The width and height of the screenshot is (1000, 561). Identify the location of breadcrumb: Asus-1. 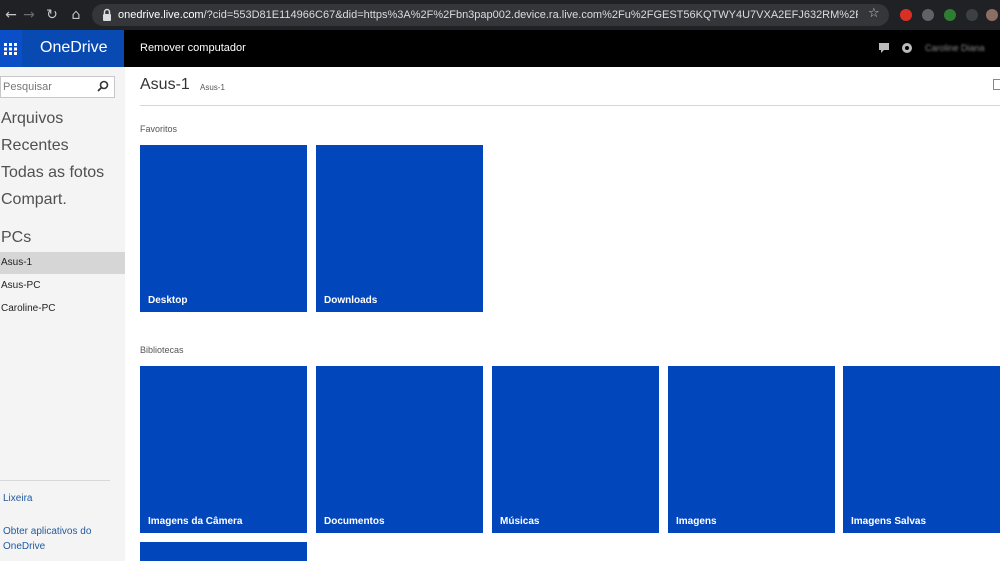
(212, 87).